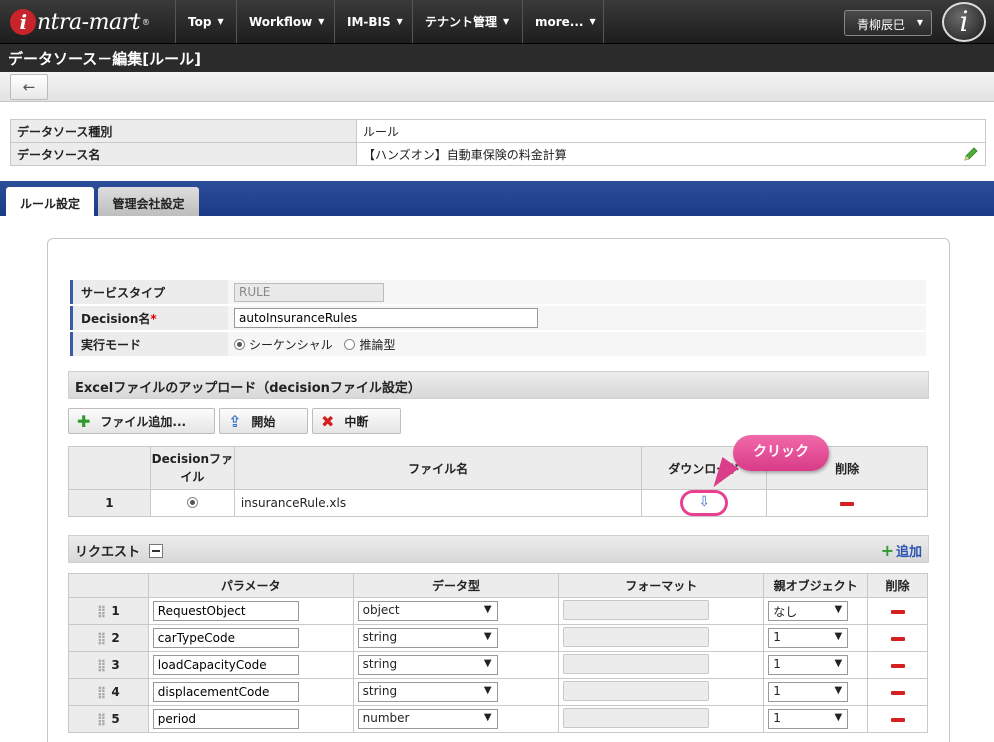  I want to click on nav-top: Top ▼, so click(205, 21).